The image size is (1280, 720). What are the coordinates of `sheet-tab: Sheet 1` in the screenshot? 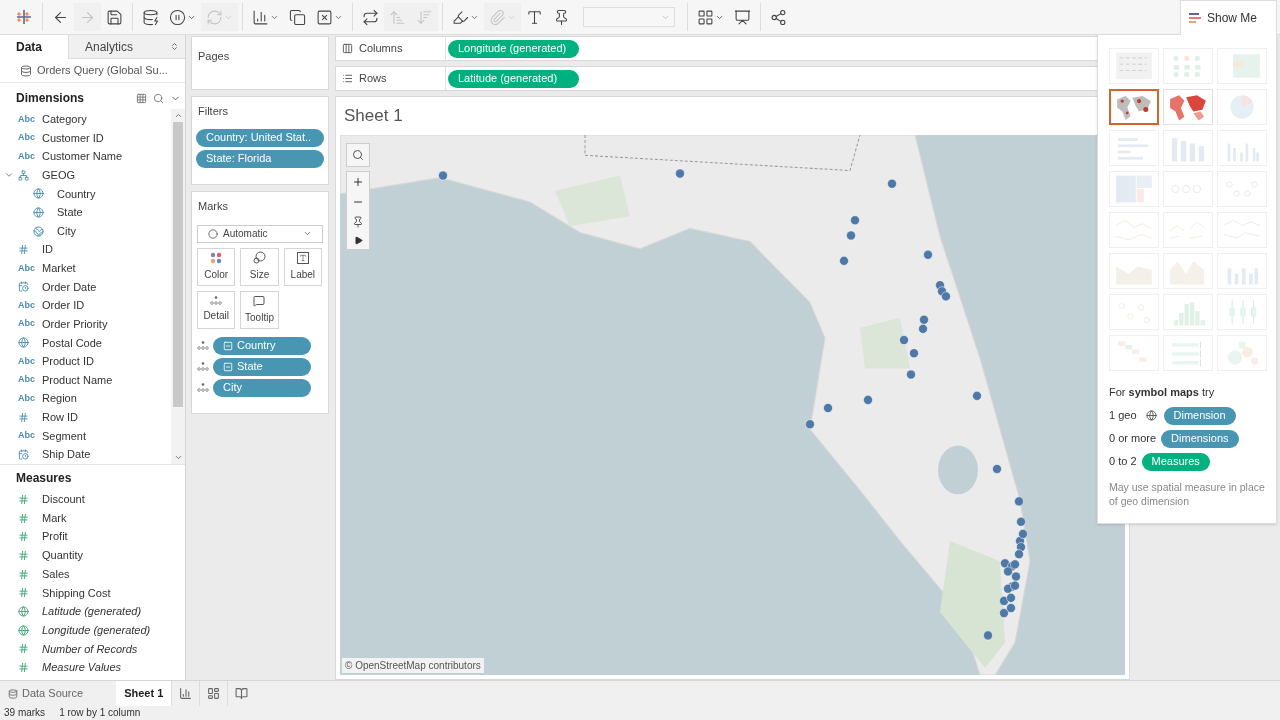 It's located at (144, 693).